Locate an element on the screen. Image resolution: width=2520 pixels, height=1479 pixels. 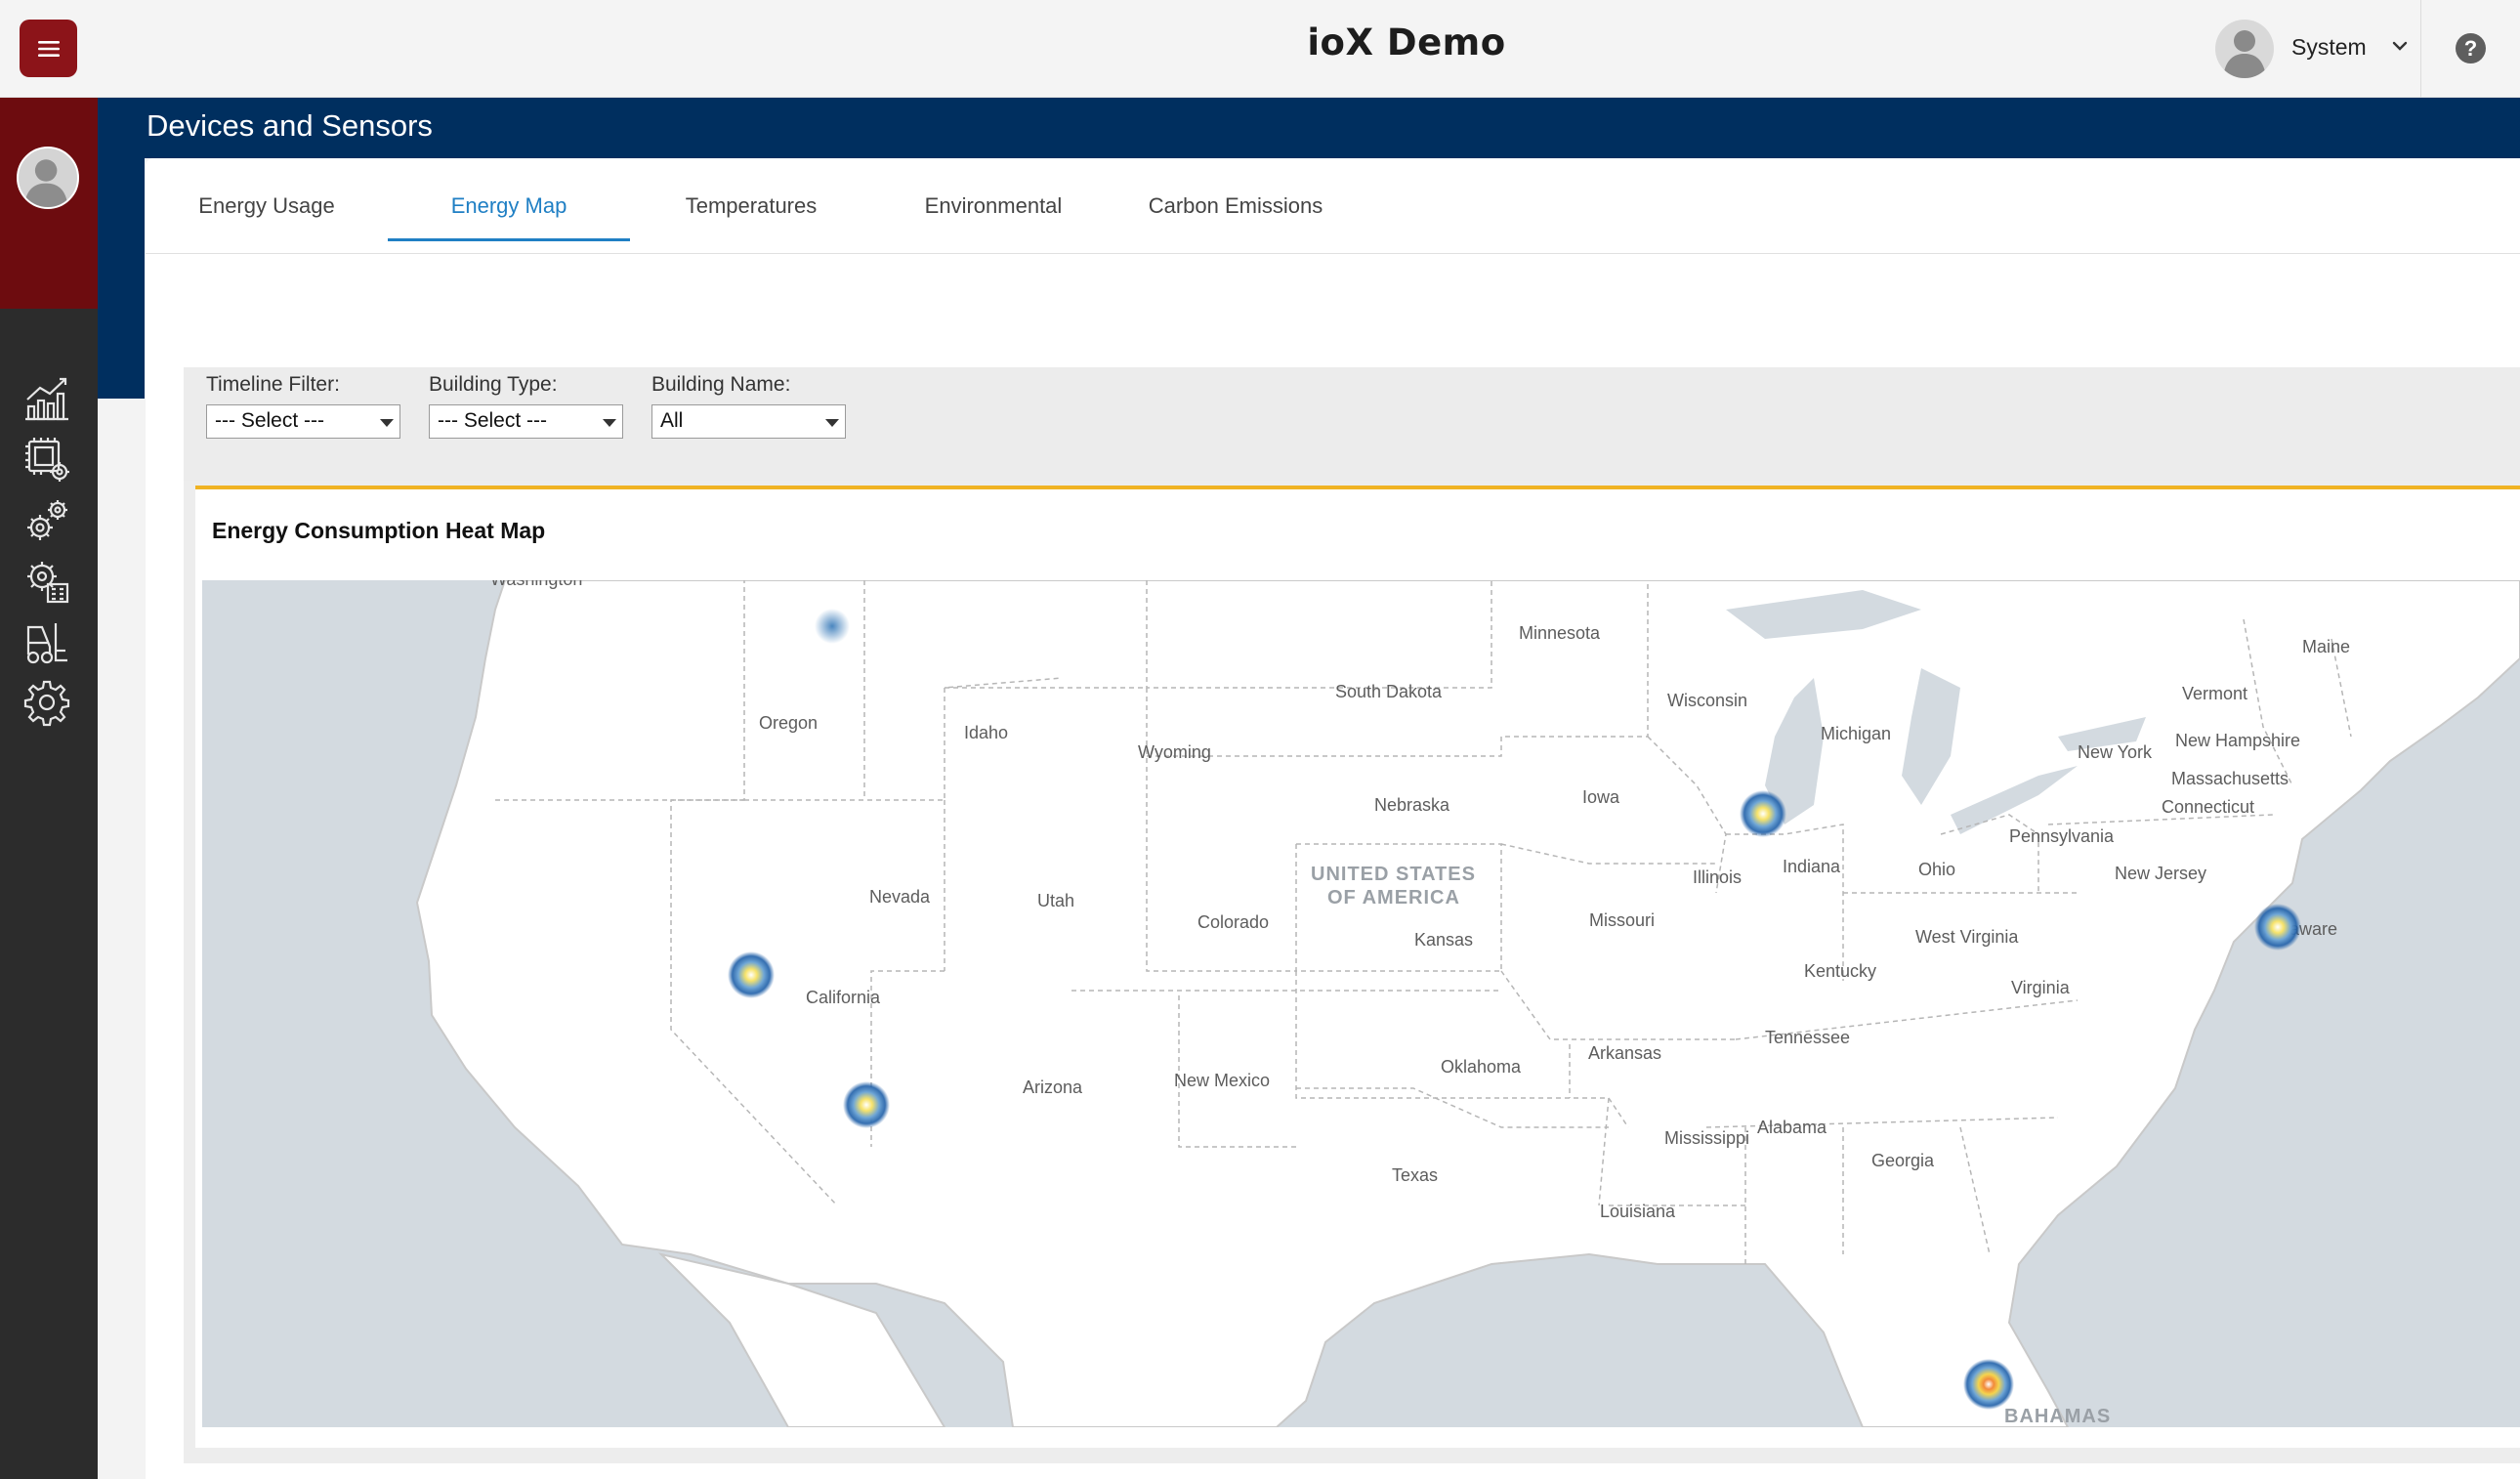
forklift-icon is located at coordinates (46, 642).